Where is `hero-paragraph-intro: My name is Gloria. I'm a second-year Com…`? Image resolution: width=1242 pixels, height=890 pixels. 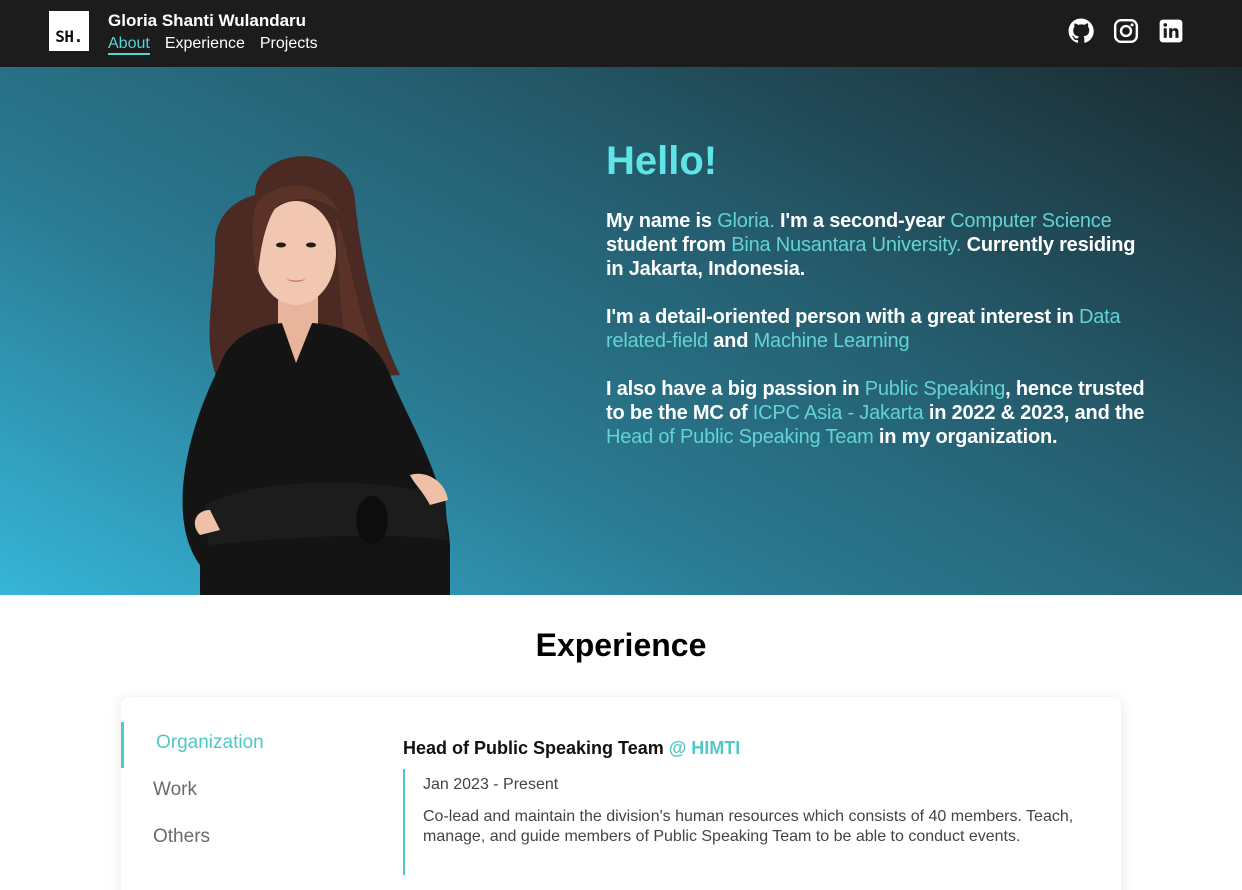
hero-paragraph-intro: My name is Gloria. I'm a second-year Com… is located at coordinates (878, 245).